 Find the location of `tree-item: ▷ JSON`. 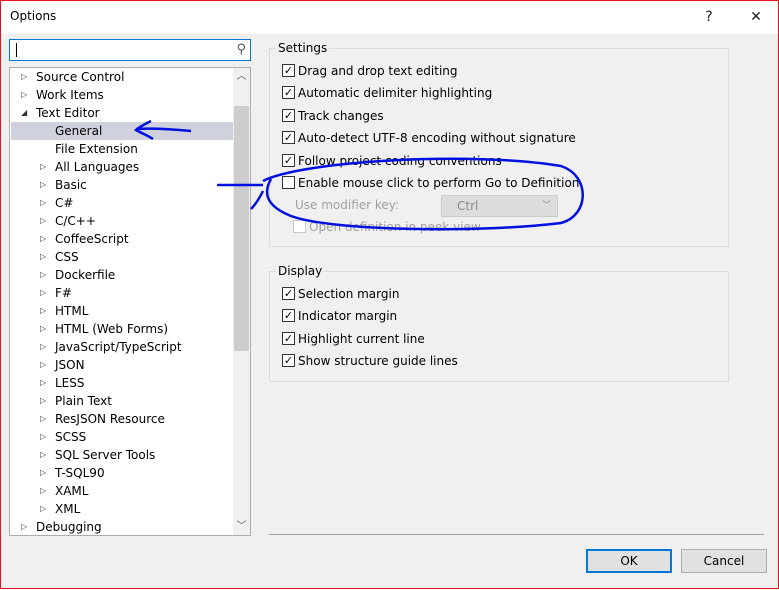

tree-item: ▷ JSON is located at coordinates (122, 365).